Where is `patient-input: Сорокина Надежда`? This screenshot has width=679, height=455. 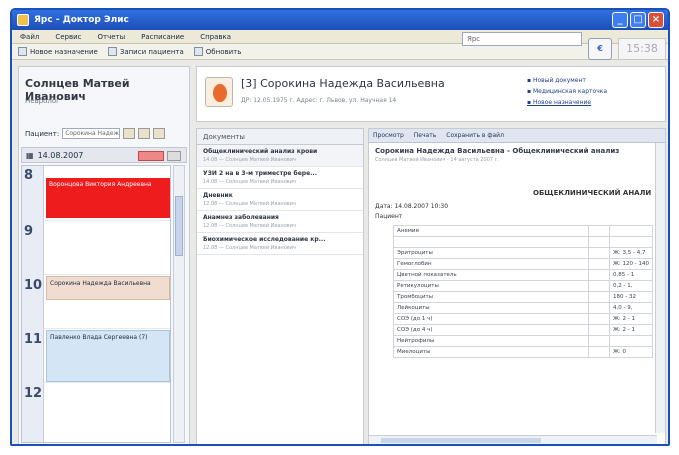
patient-input: Сорокина Надежда is located at coordinates (91, 133).